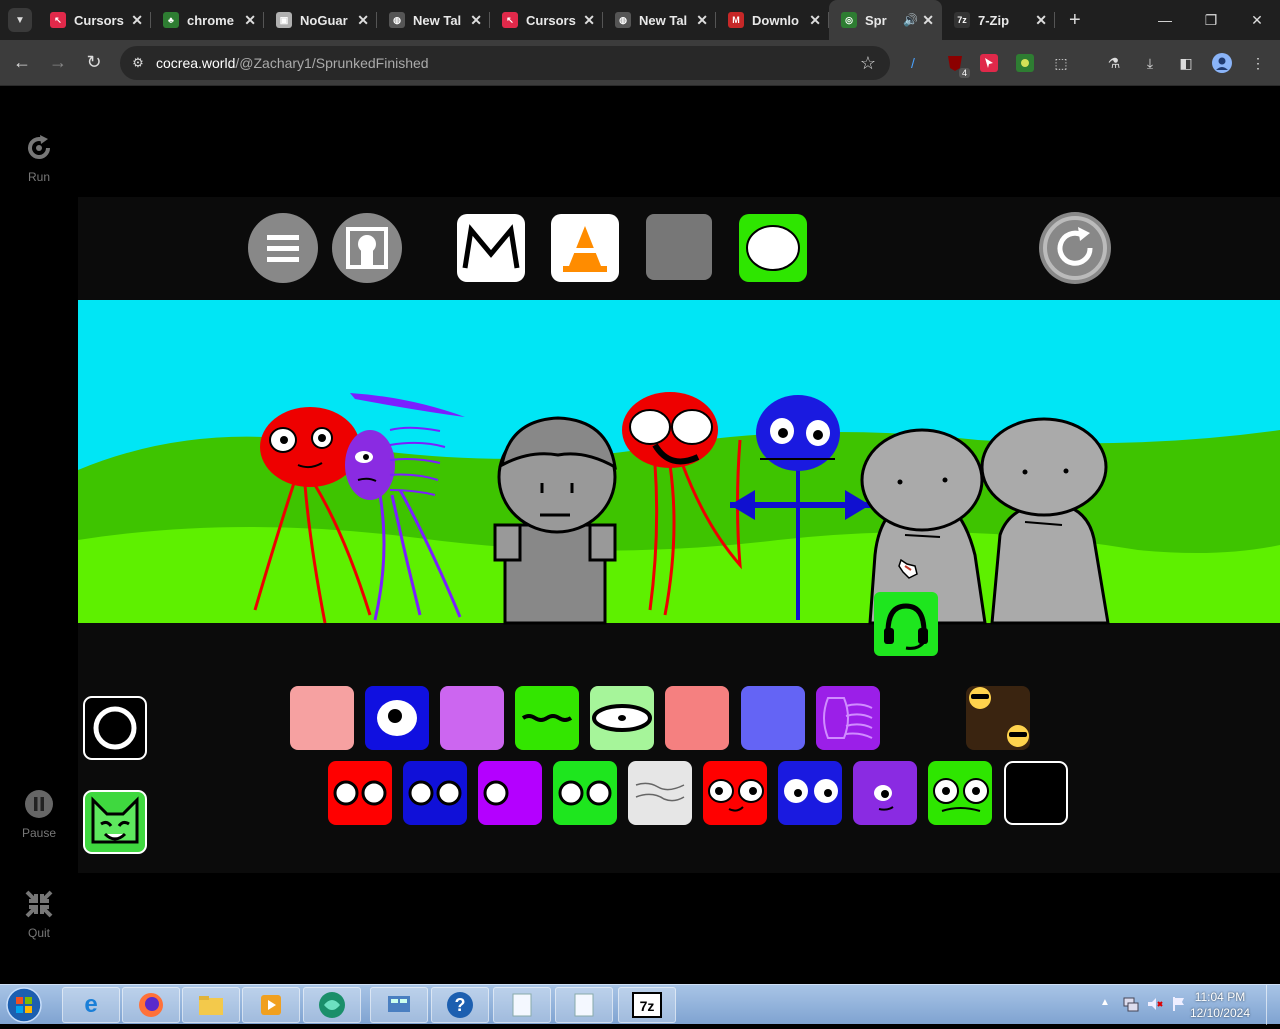  Describe the element at coordinates (585, 250) in the screenshot. I see `mode-cone-button` at that location.